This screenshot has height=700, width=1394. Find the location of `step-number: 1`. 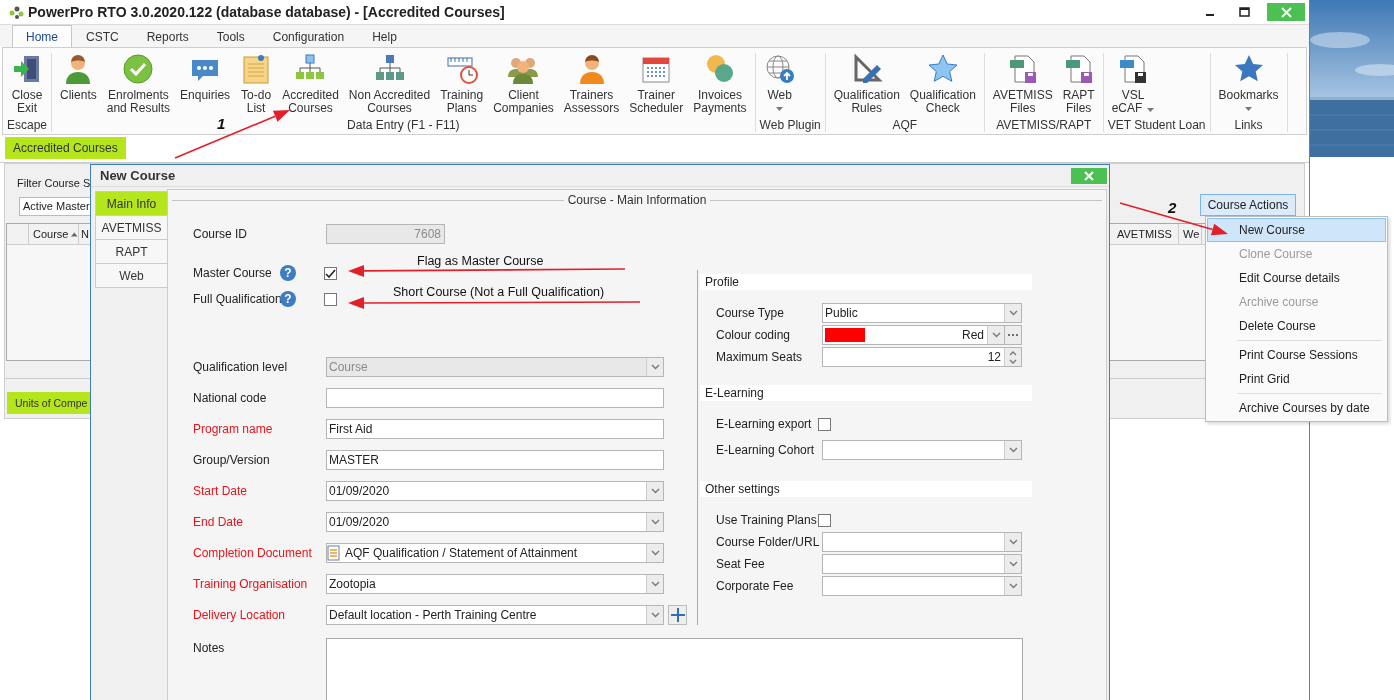

step-number: 1 is located at coordinates (221, 123).